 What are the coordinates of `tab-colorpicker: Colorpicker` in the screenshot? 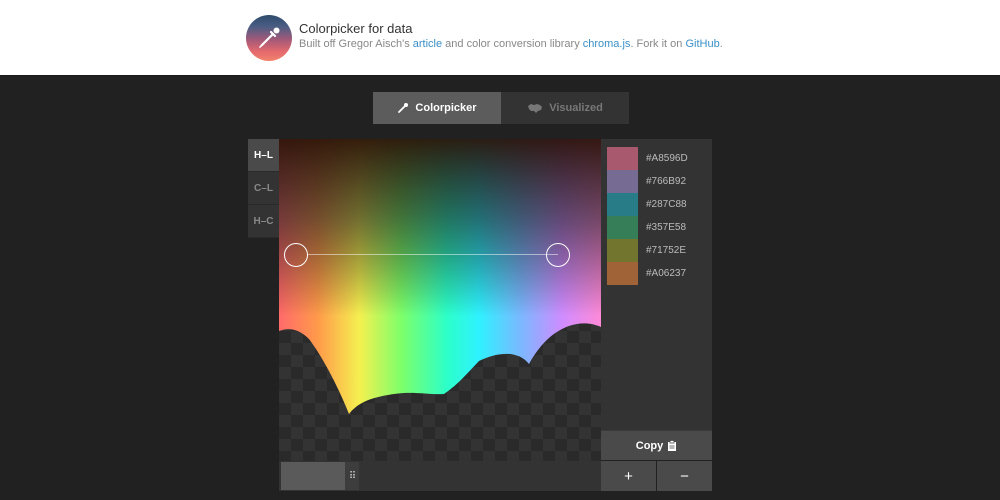 It's located at (437, 108).